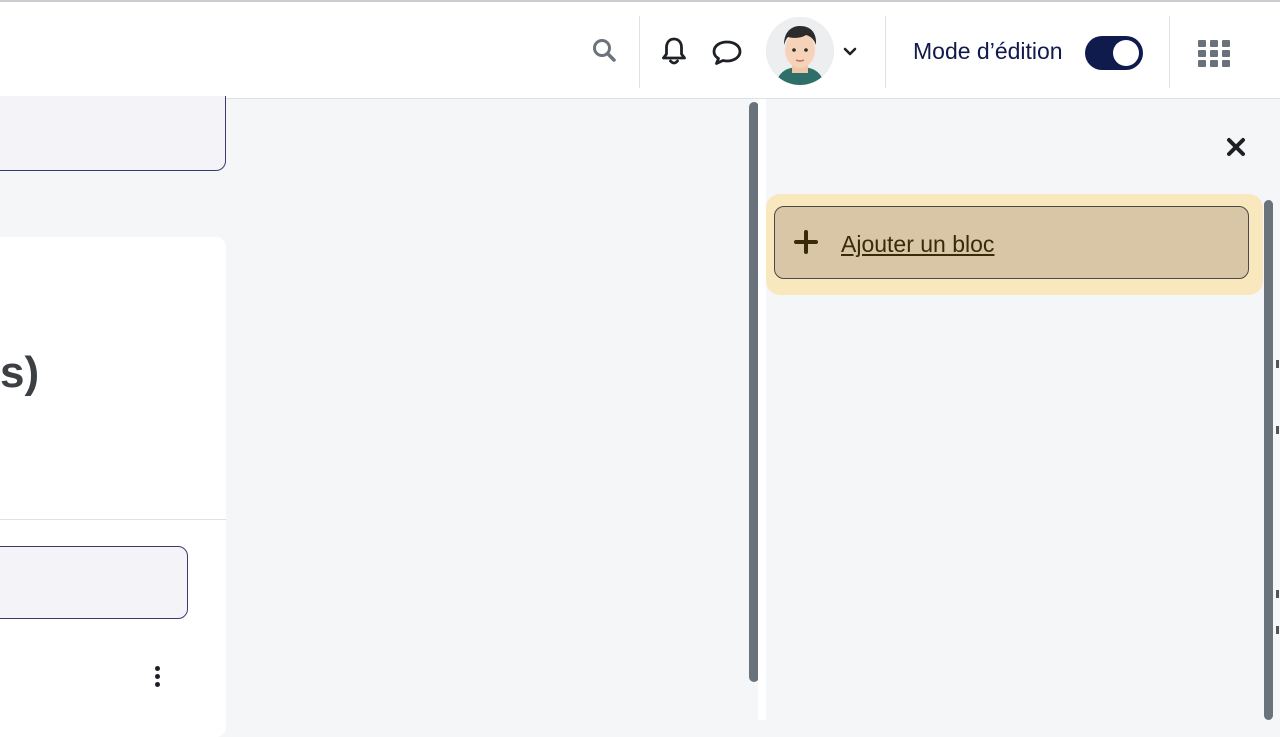 The height and width of the screenshot is (737, 1280). I want to click on top-input-field, so click(113, 133).